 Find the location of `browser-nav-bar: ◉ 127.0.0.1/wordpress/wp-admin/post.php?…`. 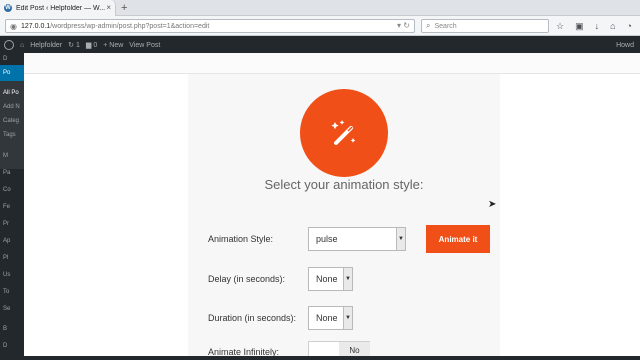

browser-nav-bar: ◉ 127.0.0.1/wordpress/wp-admin/post.php?… is located at coordinates (320, 26).